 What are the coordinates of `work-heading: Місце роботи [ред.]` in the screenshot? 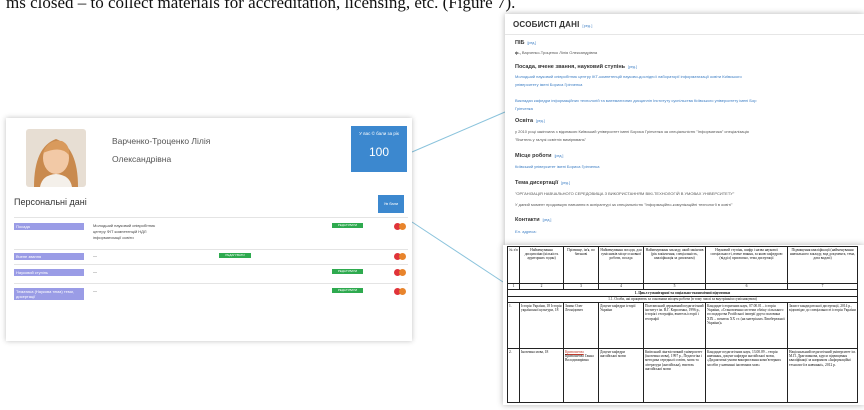 It's located at (539, 156).